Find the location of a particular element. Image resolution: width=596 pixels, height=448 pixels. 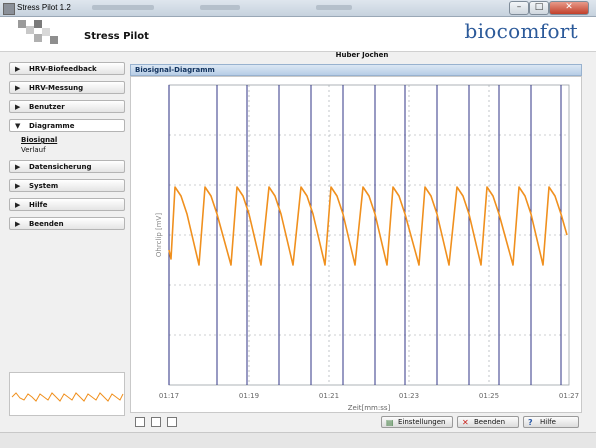

settings-button: ▤ Einstellungen is located at coordinates (417, 422).